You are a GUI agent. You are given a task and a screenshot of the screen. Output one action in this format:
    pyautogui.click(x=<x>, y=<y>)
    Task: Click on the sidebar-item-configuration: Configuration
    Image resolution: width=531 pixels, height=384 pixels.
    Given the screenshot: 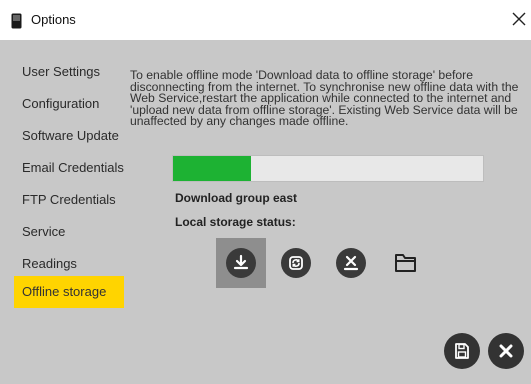 What is the action you would take?
    pyautogui.click(x=73, y=104)
    